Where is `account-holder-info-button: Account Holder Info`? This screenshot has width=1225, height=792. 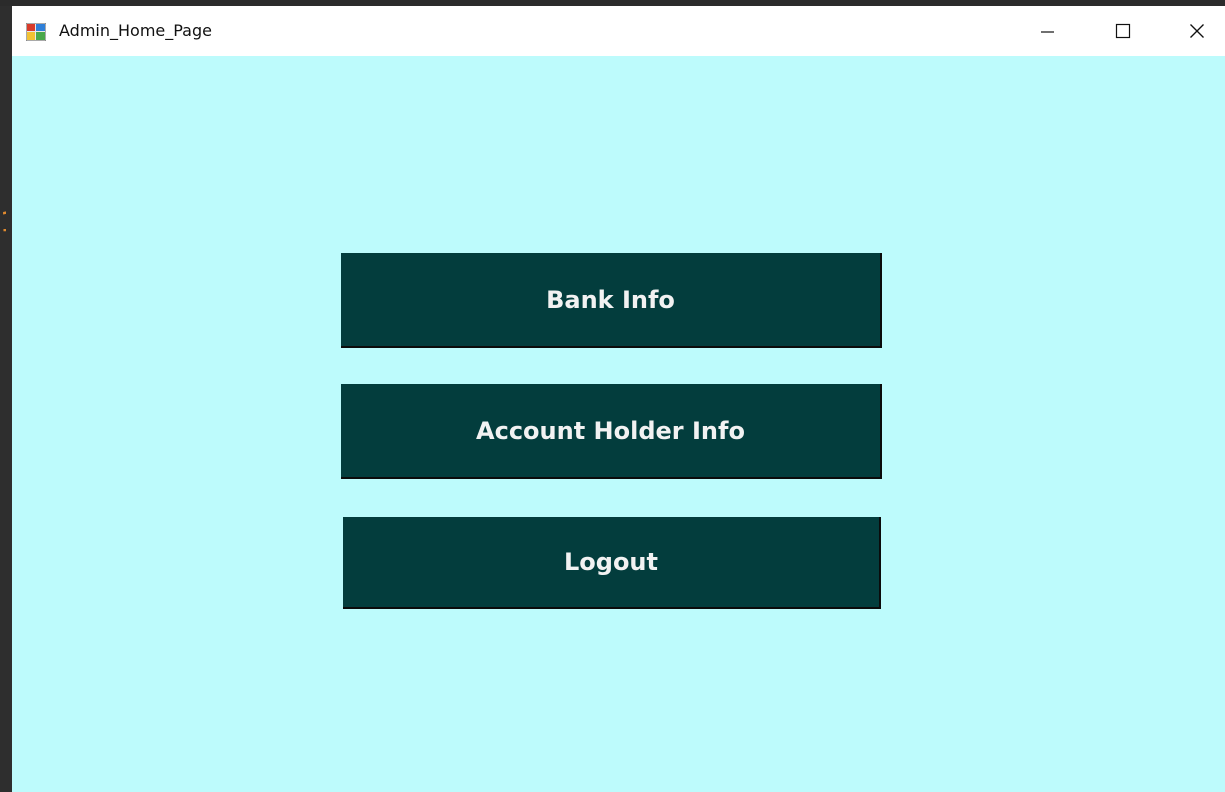 account-holder-info-button: Account Holder Info is located at coordinates (611, 431).